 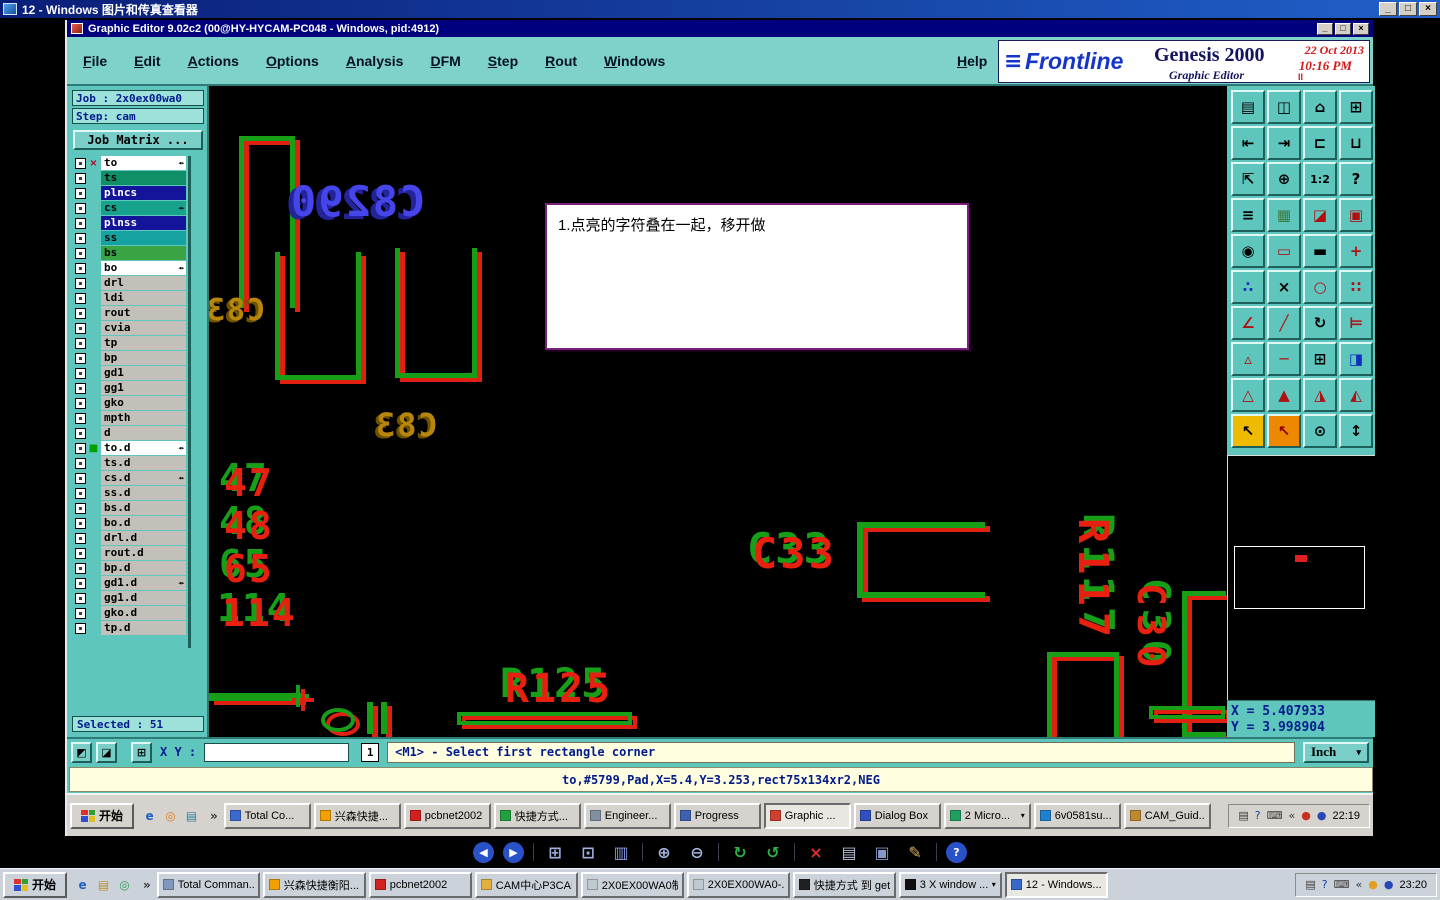 What do you see at coordinates (1299, 577) in the screenshot?
I see `minimap` at bounding box center [1299, 577].